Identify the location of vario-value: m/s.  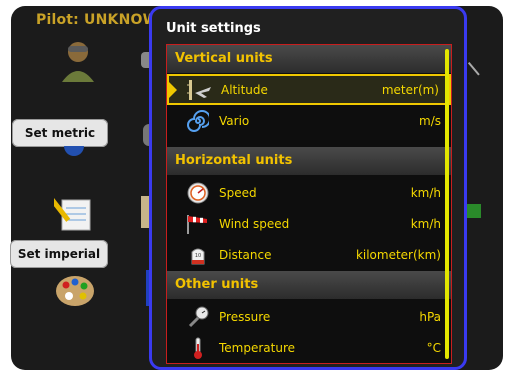
(430, 120).